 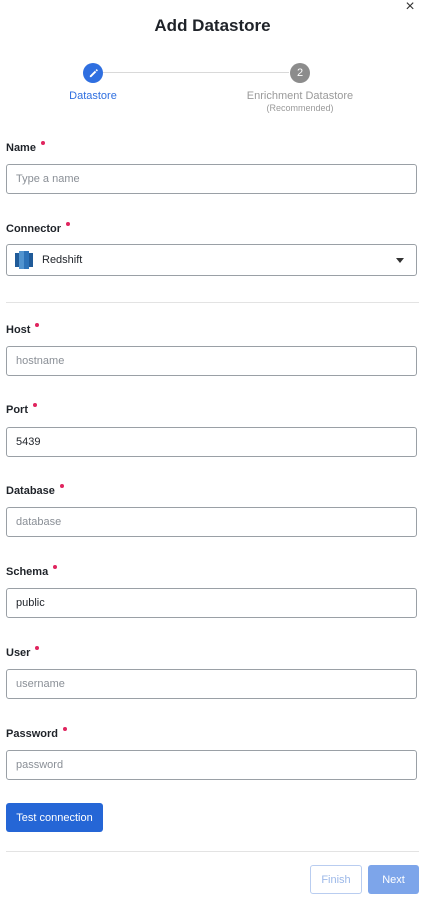 What do you see at coordinates (32, 571) in the screenshot?
I see `schema-label: Schema` at bounding box center [32, 571].